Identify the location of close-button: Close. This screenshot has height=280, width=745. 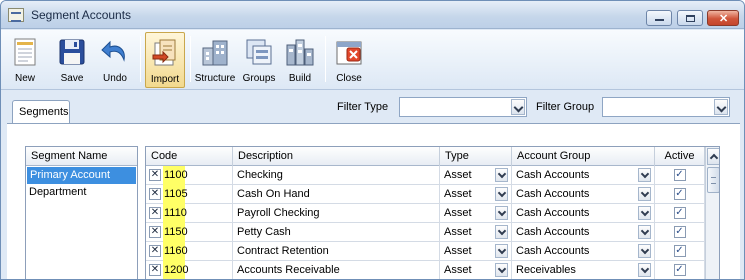
(349, 60).